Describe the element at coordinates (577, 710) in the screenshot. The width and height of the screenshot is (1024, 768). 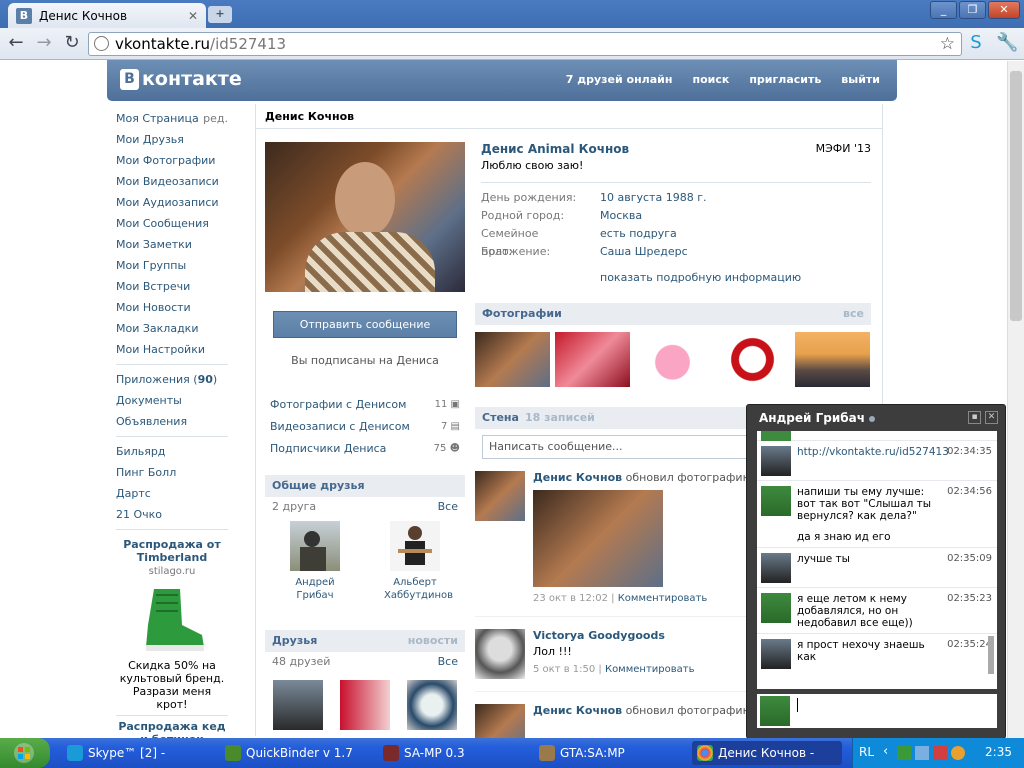
I see `post-author: Денис Кочнов` at that location.